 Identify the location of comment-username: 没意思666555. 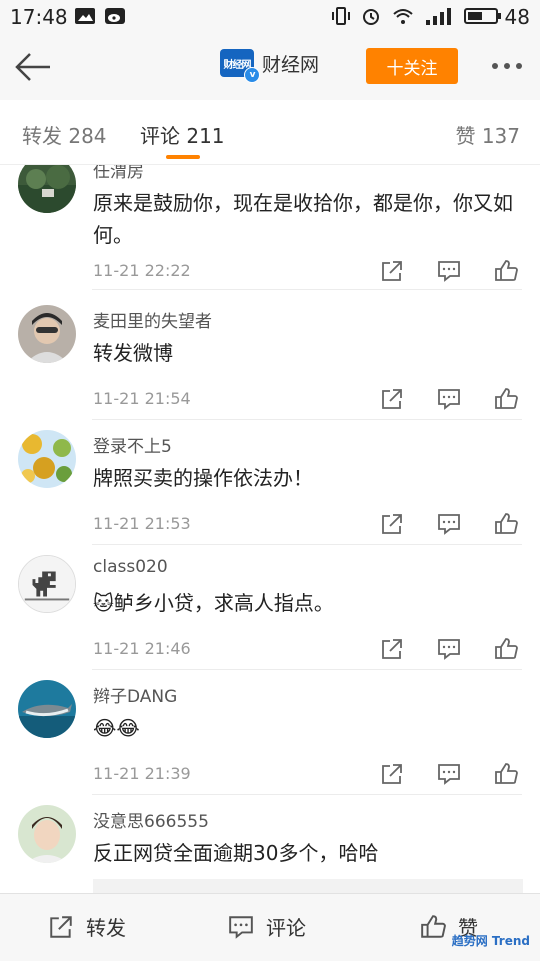
(151, 819).